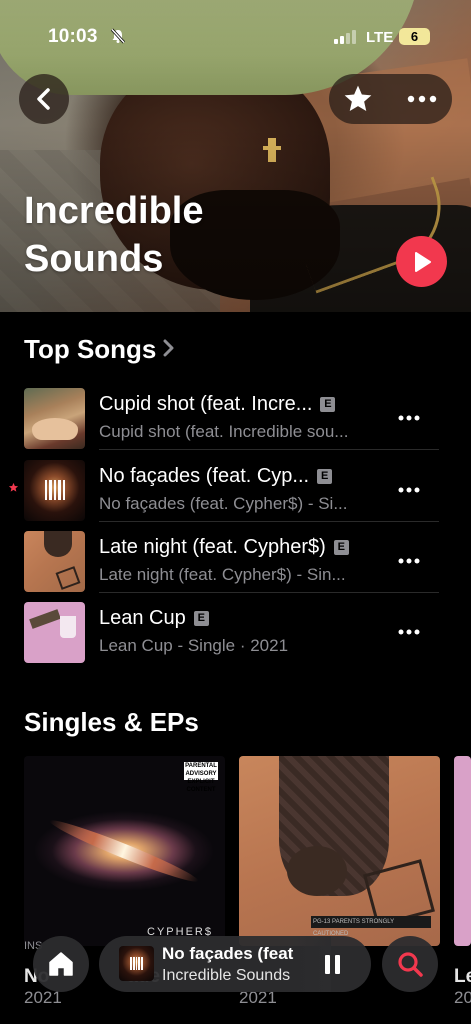 This screenshot has width=471, height=1024. What do you see at coordinates (118, 36) in the screenshot?
I see `silent-bell-icon` at bounding box center [118, 36].